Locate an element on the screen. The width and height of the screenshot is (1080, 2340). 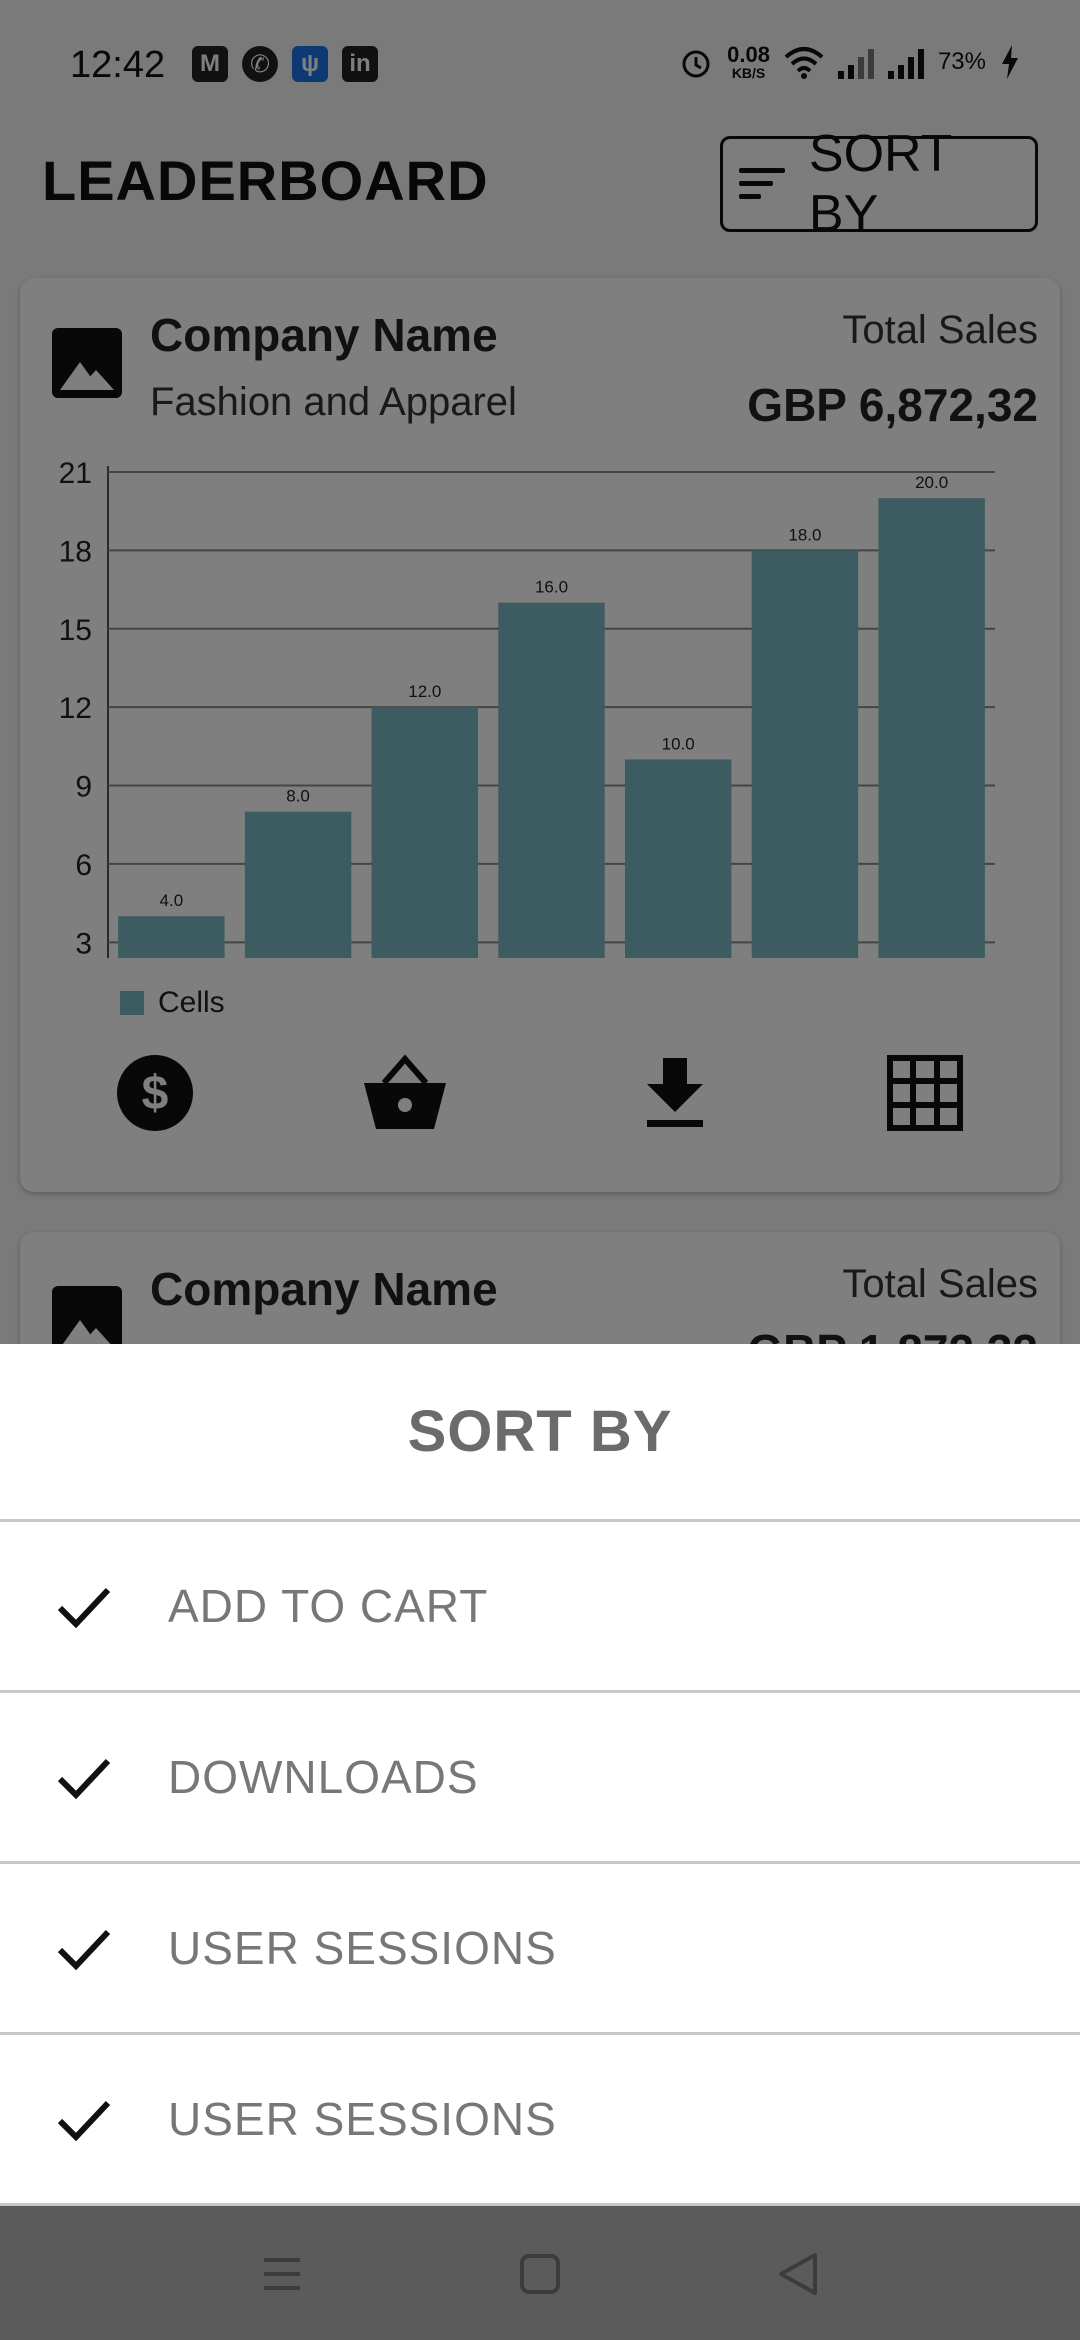
system-nav-bar is located at coordinates (540, 2273).